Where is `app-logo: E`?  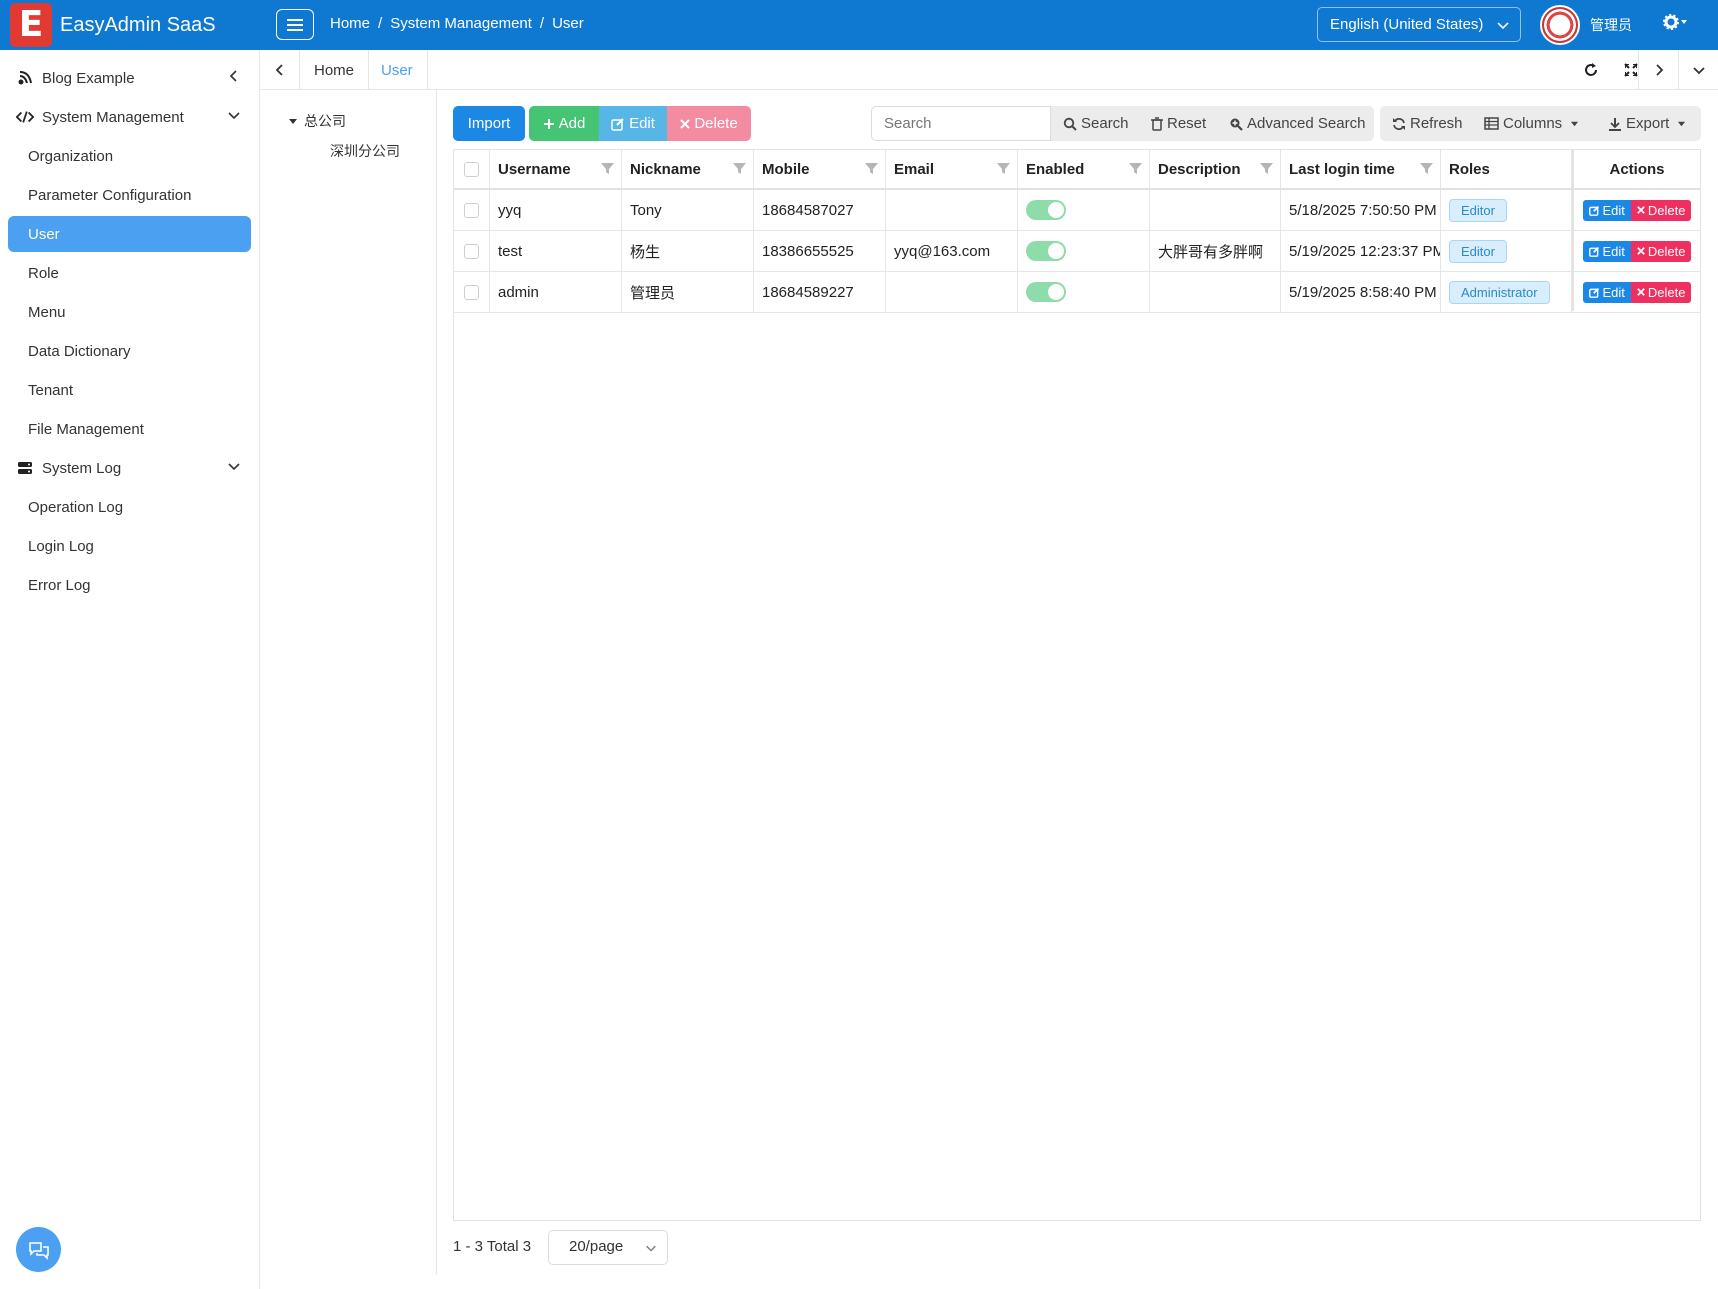
app-logo: E is located at coordinates (31, 25).